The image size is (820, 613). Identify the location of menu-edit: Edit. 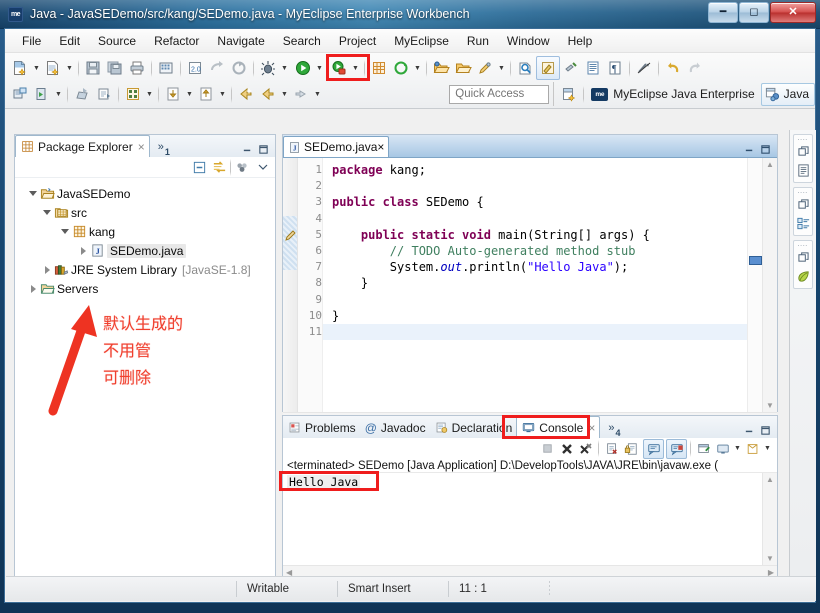
(69, 41).